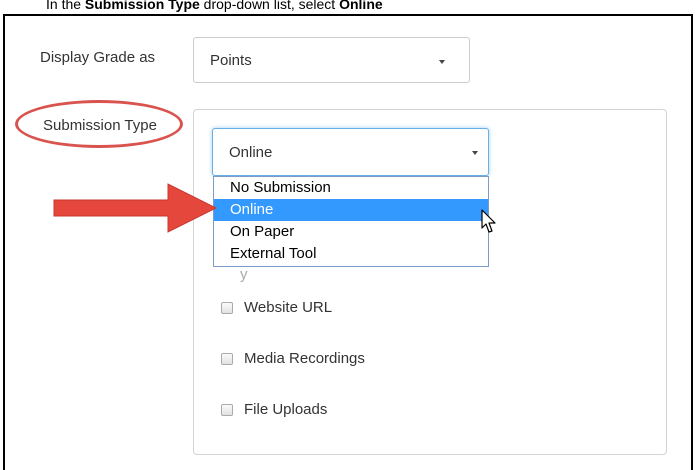 Image resolution: width=699 pixels, height=470 pixels. I want to click on option-external-tool: External Tool, so click(351, 254).